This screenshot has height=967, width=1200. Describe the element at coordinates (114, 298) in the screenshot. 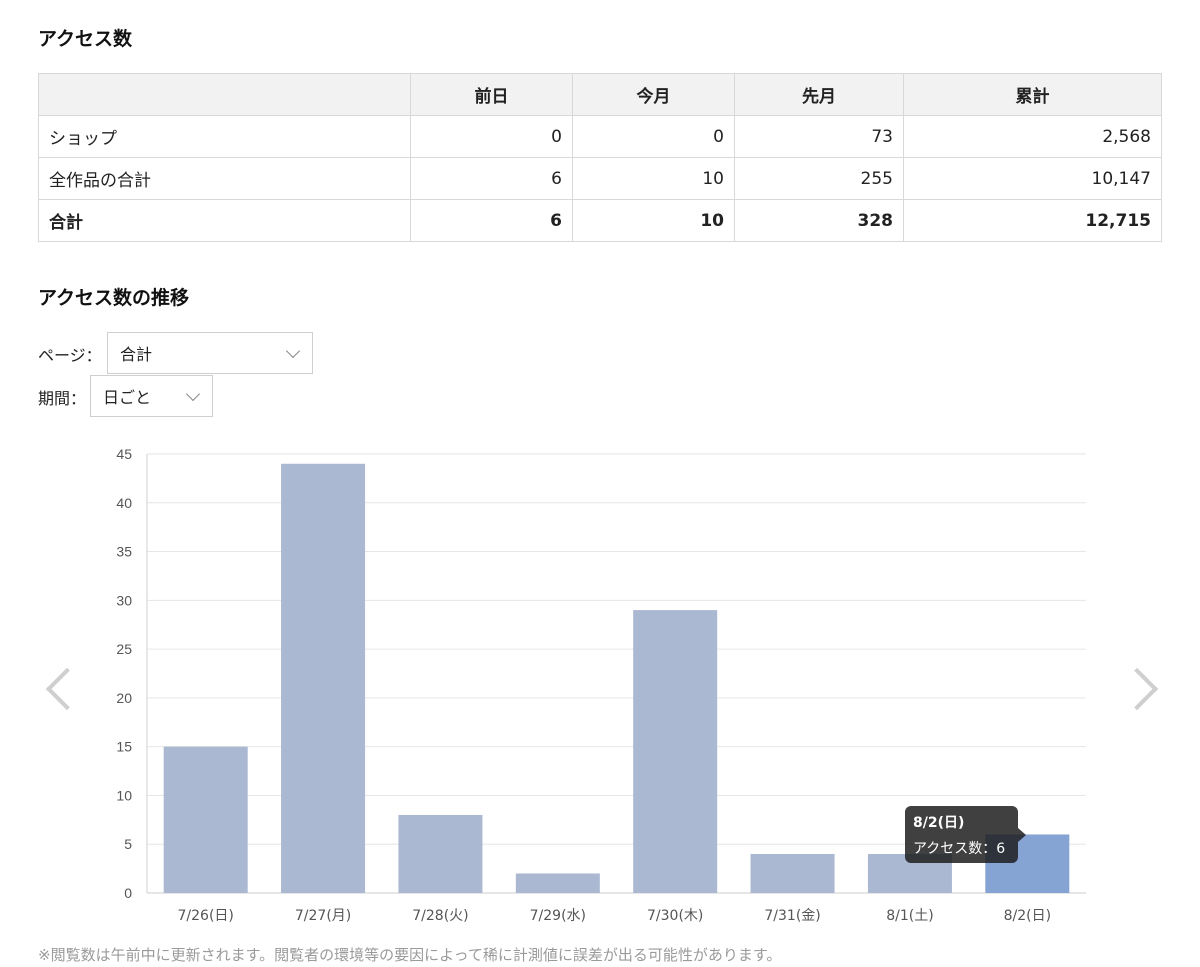

I see `trend-section-title: アクセス数の推移` at that location.